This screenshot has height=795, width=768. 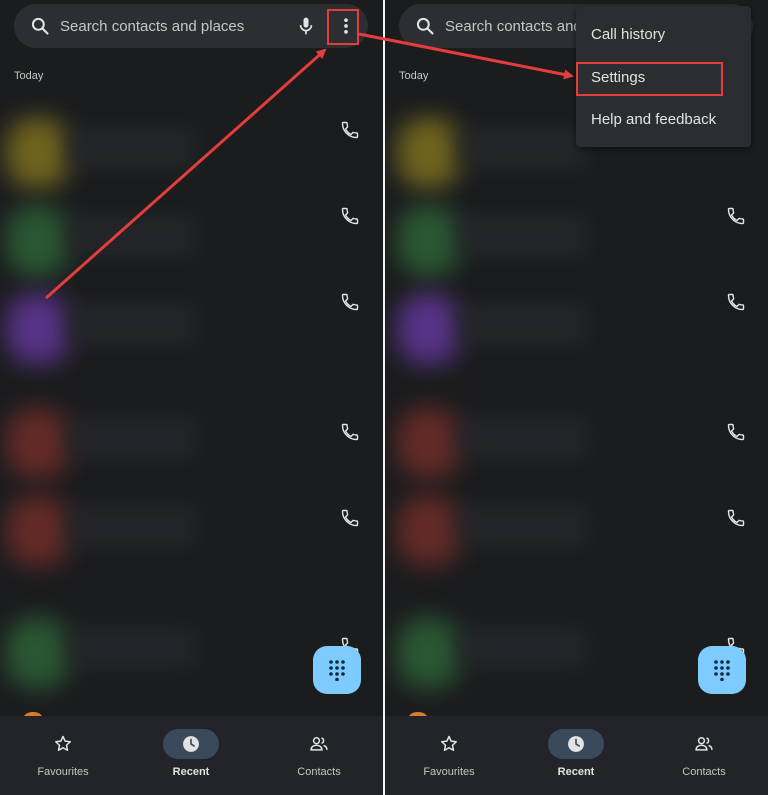 I want to click on search-bar: Search contacts and places, so click(x=191, y=26).